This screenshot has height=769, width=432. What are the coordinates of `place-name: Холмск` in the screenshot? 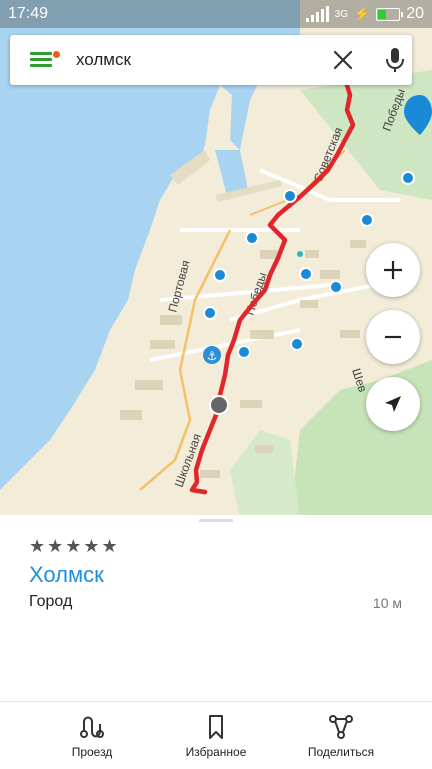 It's located at (66, 575).